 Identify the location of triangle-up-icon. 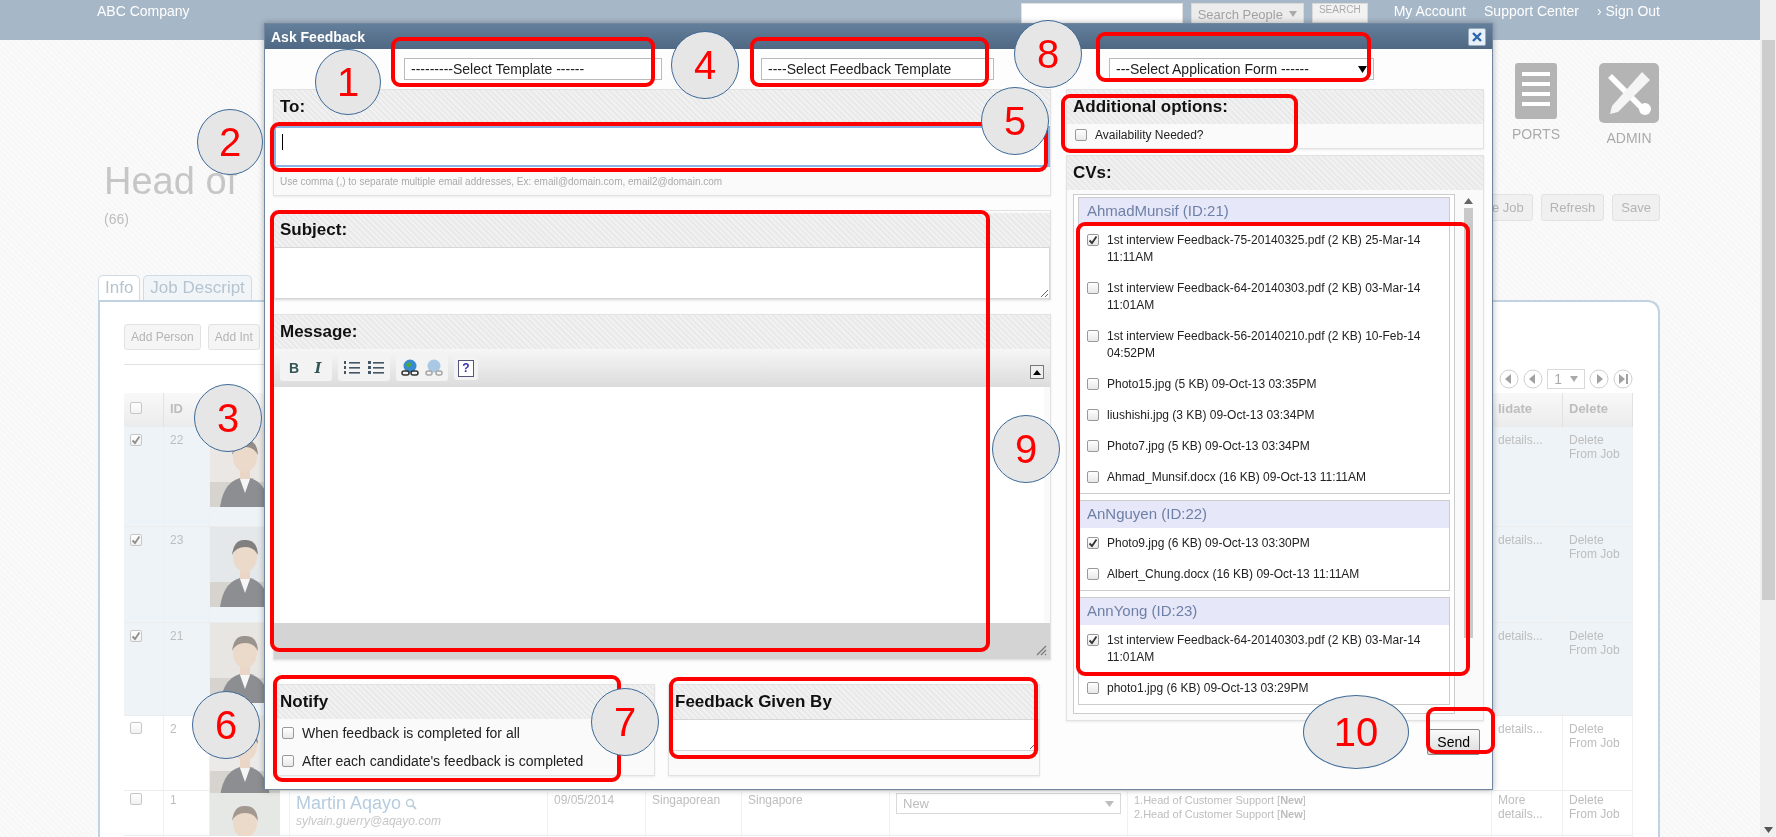
(1037, 372).